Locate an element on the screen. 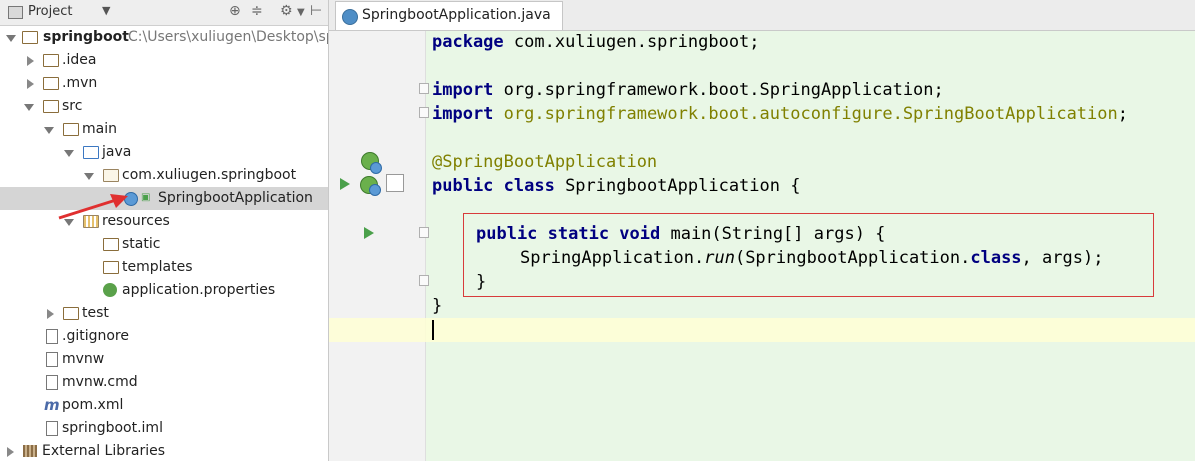  keyword: public class is located at coordinates (493, 186).